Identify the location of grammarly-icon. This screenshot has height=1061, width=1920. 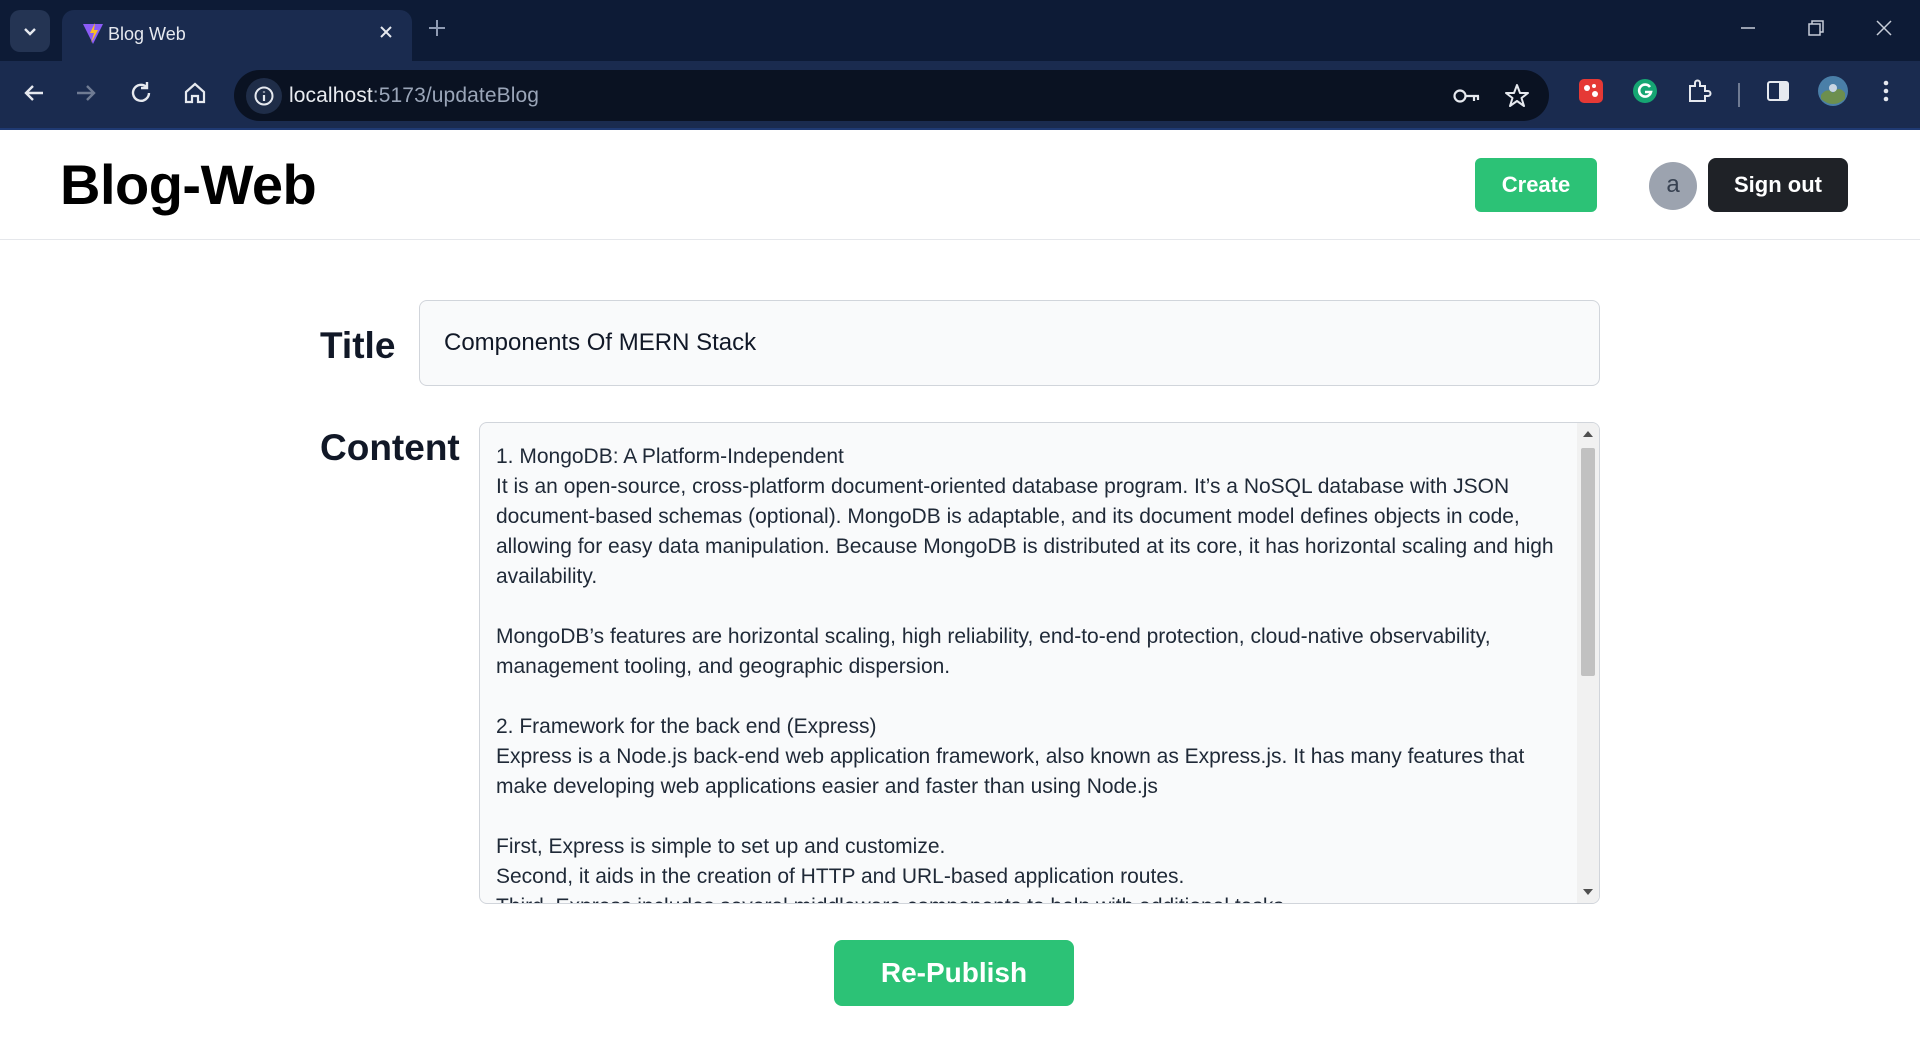
(1645, 91).